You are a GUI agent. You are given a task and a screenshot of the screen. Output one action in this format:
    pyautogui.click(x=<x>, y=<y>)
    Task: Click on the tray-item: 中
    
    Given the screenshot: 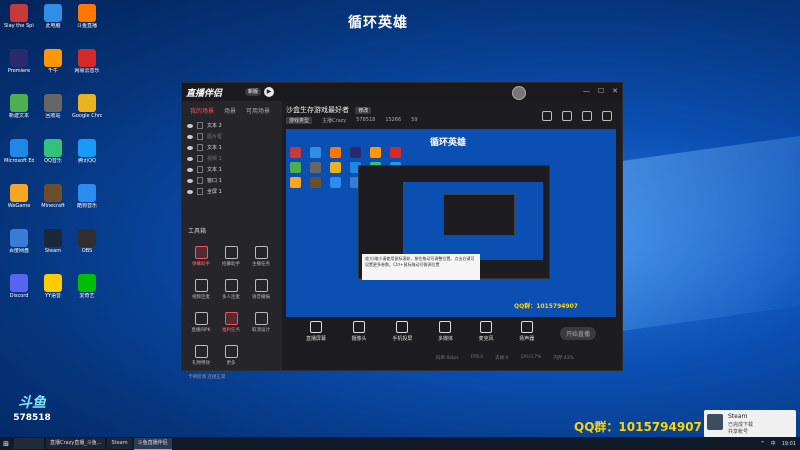 What is the action you would take?
    pyautogui.click(x=773, y=443)
    